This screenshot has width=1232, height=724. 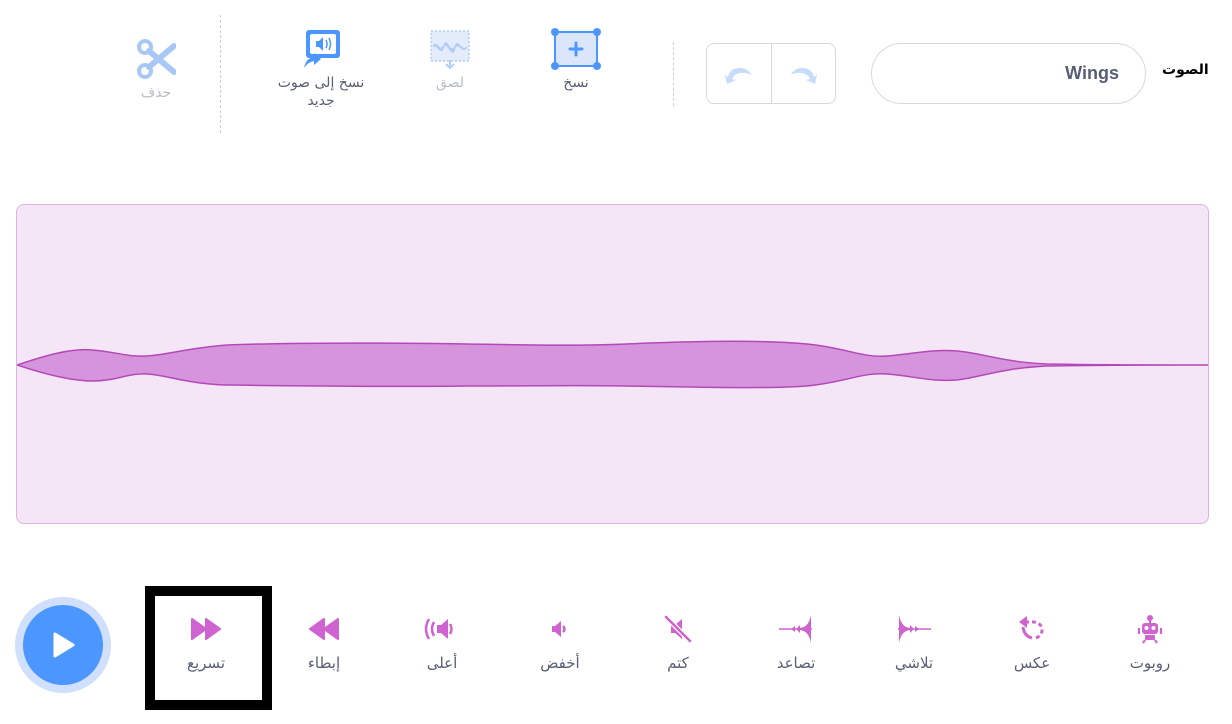 I want to click on delete-button: حذف, so click(x=156, y=70).